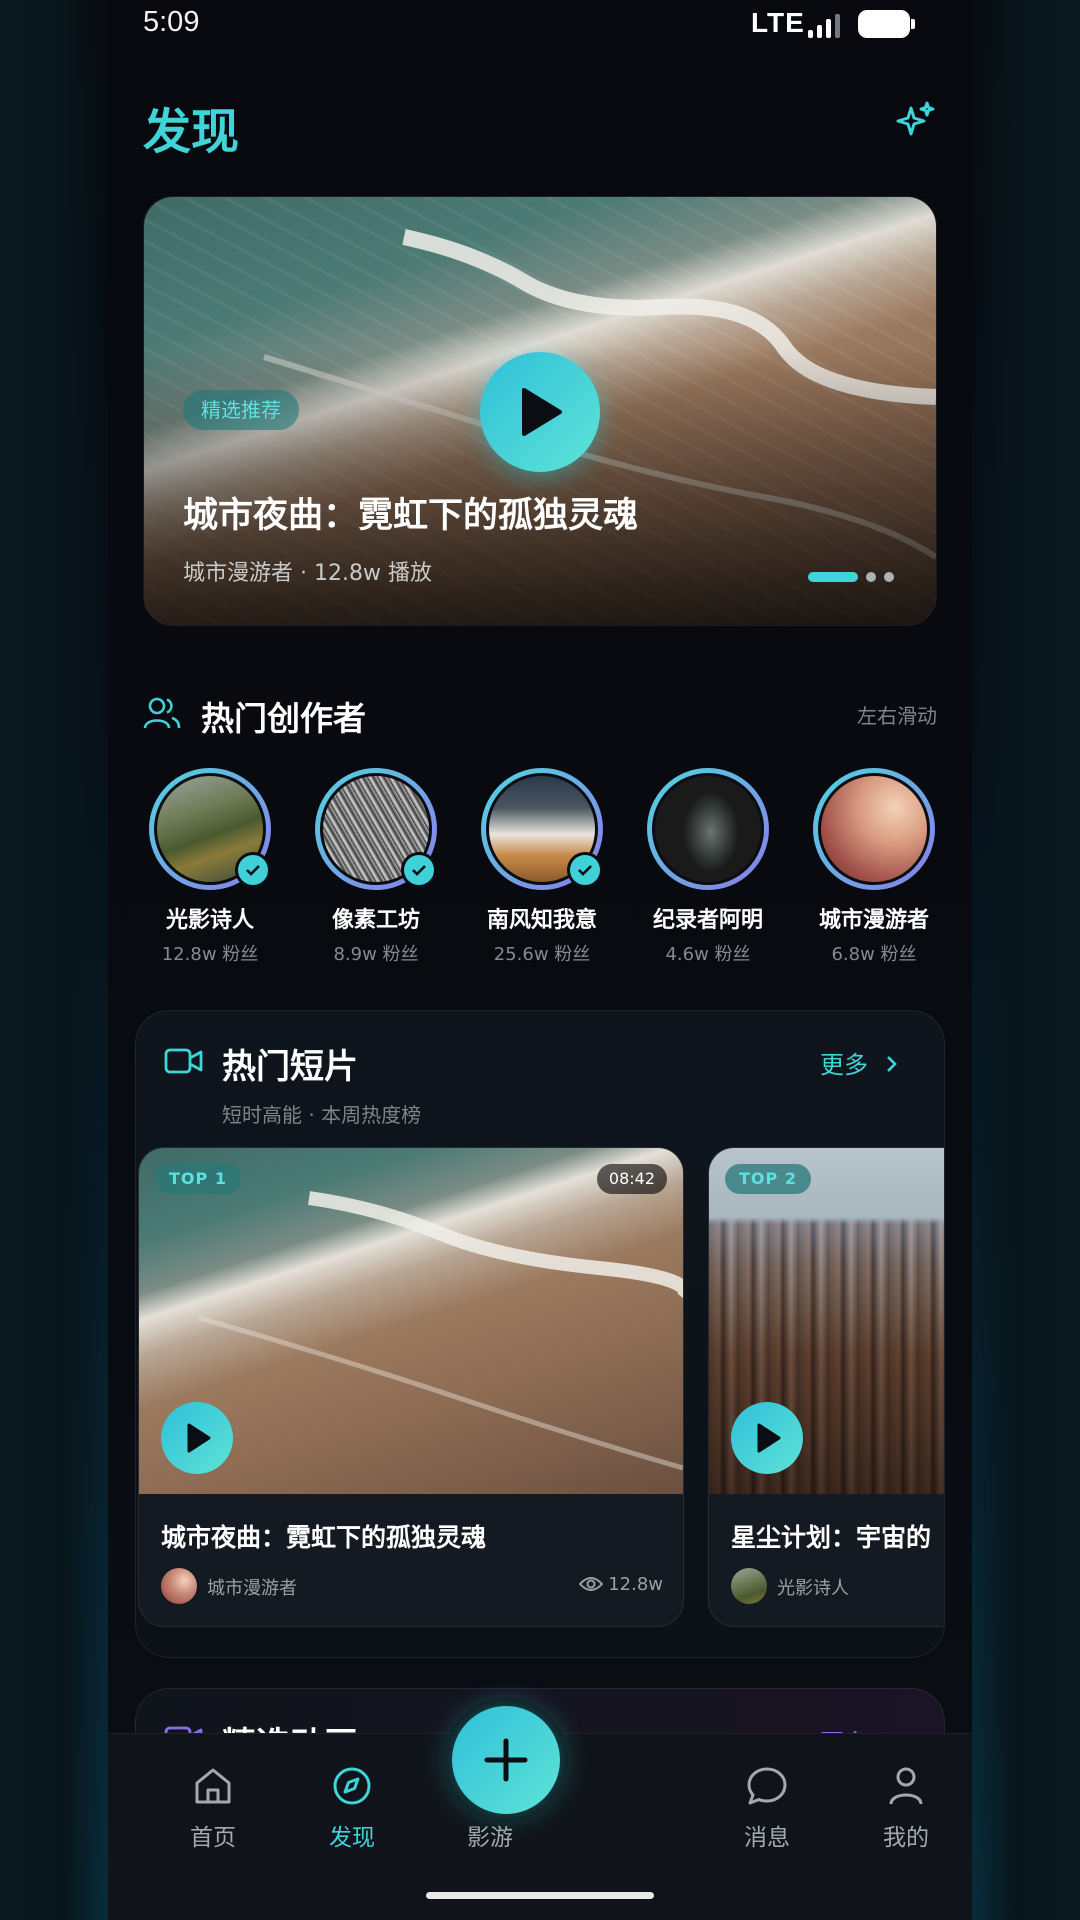 The width and height of the screenshot is (1080, 1920). I want to click on create-fab, so click(506, 1760).